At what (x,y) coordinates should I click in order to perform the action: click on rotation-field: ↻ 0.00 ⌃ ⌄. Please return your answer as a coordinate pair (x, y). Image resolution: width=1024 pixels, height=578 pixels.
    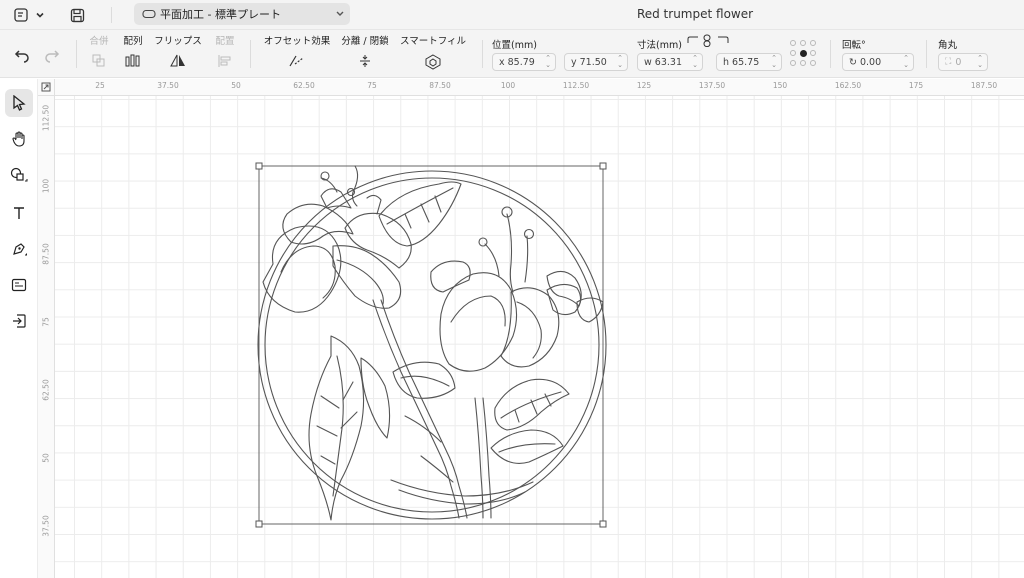
    Looking at the image, I should click on (878, 62).